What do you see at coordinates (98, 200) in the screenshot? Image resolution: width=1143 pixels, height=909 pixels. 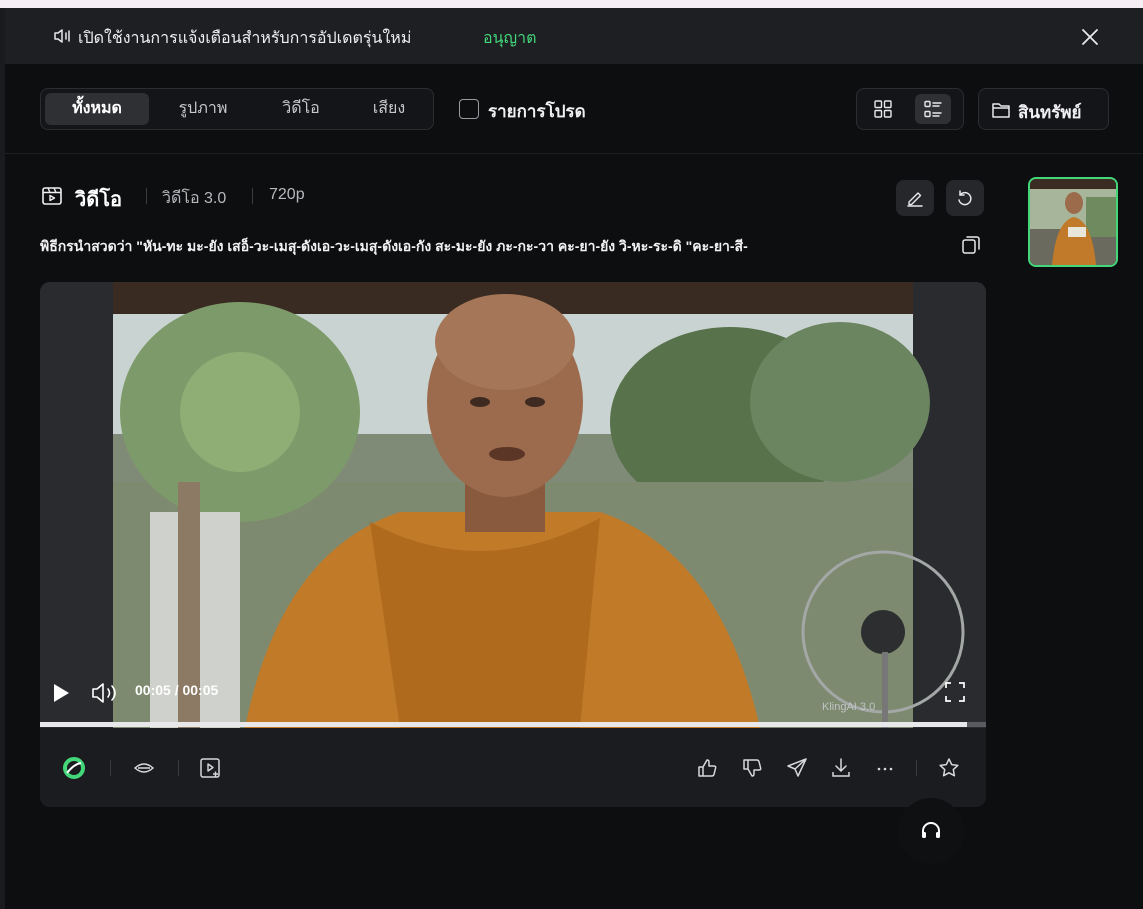 I see `card-type-title: วิดีโอ` at bounding box center [98, 200].